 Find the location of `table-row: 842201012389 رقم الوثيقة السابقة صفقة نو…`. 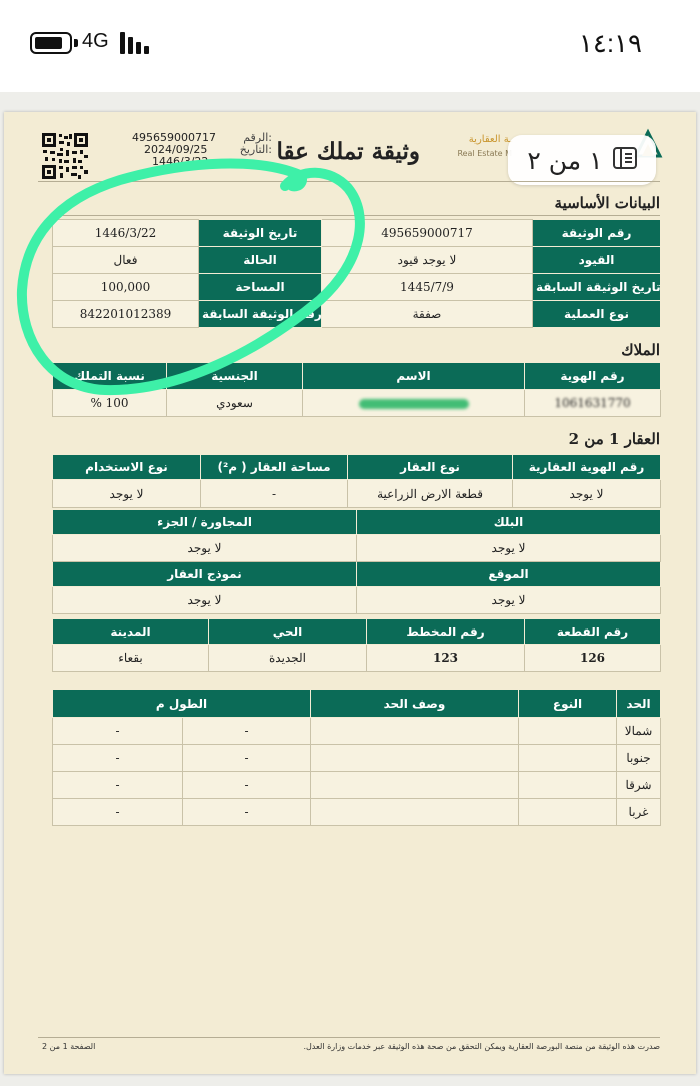

table-row: 842201012389 رقم الوثيقة السابقة صفقة نو… is located at coordinates (356, 314).